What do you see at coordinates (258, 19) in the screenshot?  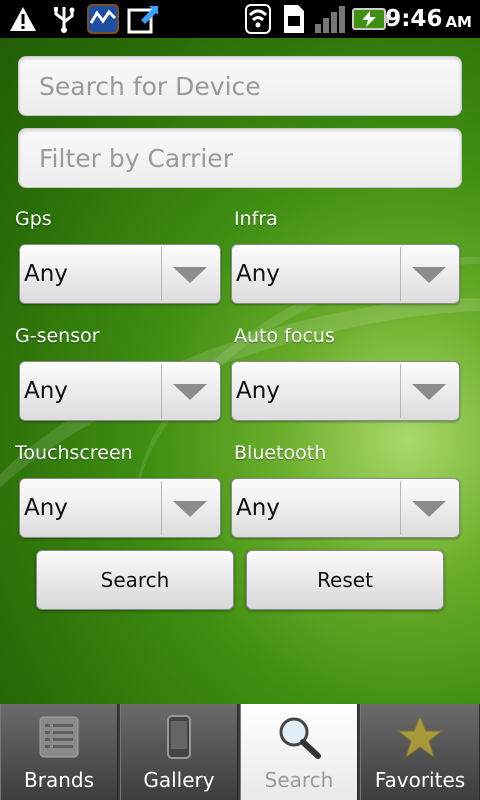 I see `wifi-icon` at bounding box center [258, 19].